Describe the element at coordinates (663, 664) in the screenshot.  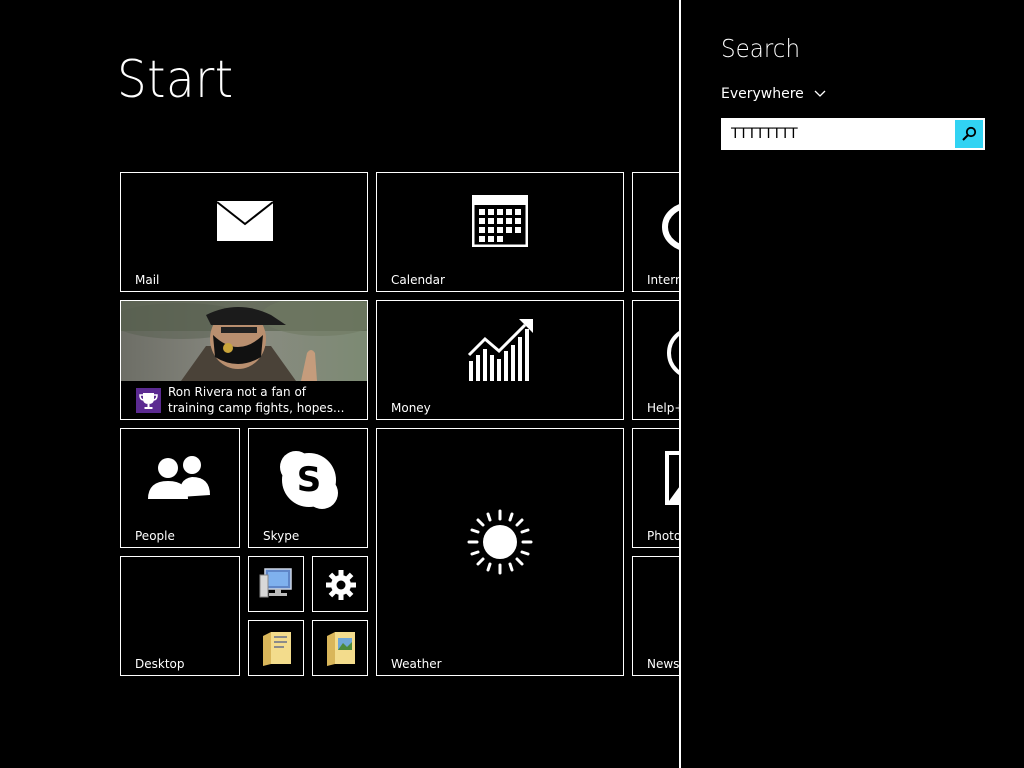
I see `tile-label-news: News` at that location.